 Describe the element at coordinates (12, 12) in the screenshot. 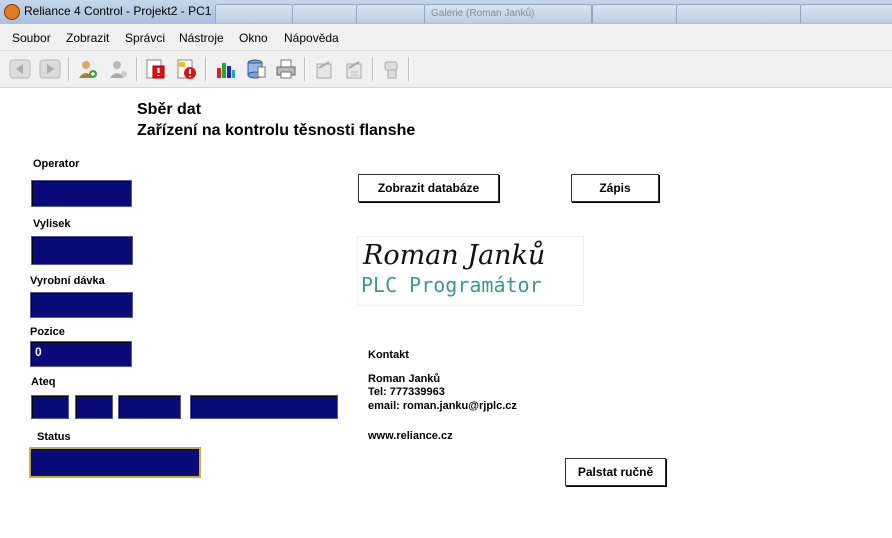

I see `app-icon` at that location.